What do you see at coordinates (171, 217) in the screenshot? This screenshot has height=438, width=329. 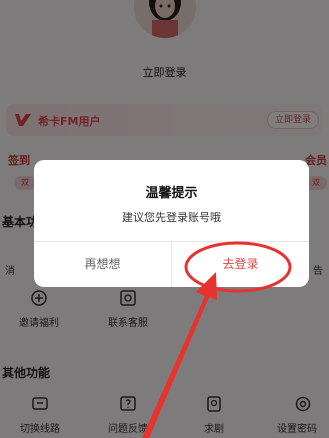 I see `dialog-message: 建议您先登录账号哦` at bounding box center [171, 217].